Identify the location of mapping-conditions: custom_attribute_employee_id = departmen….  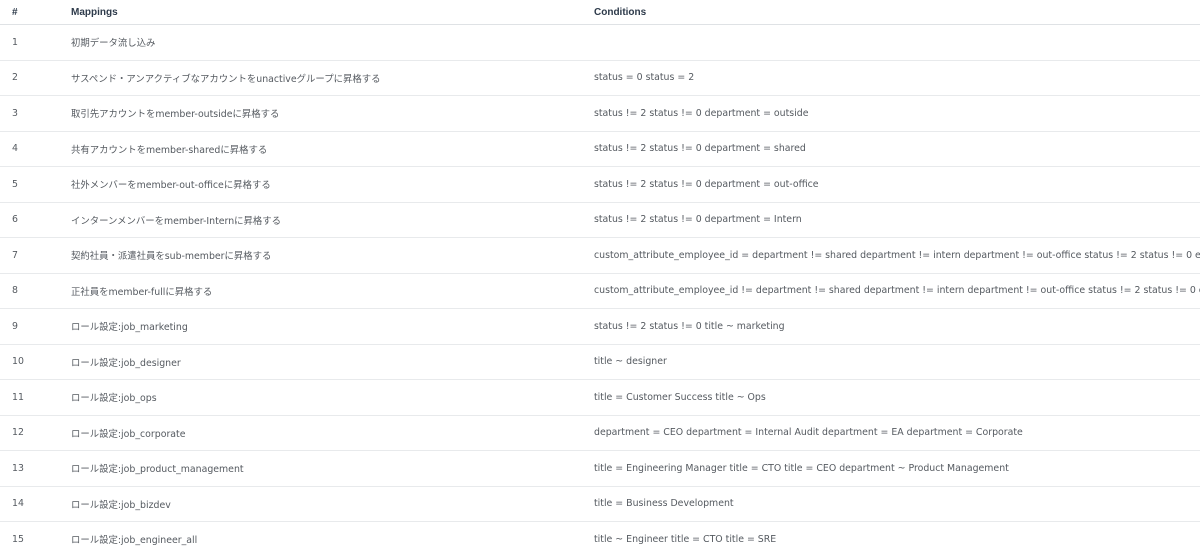
(897, 255).